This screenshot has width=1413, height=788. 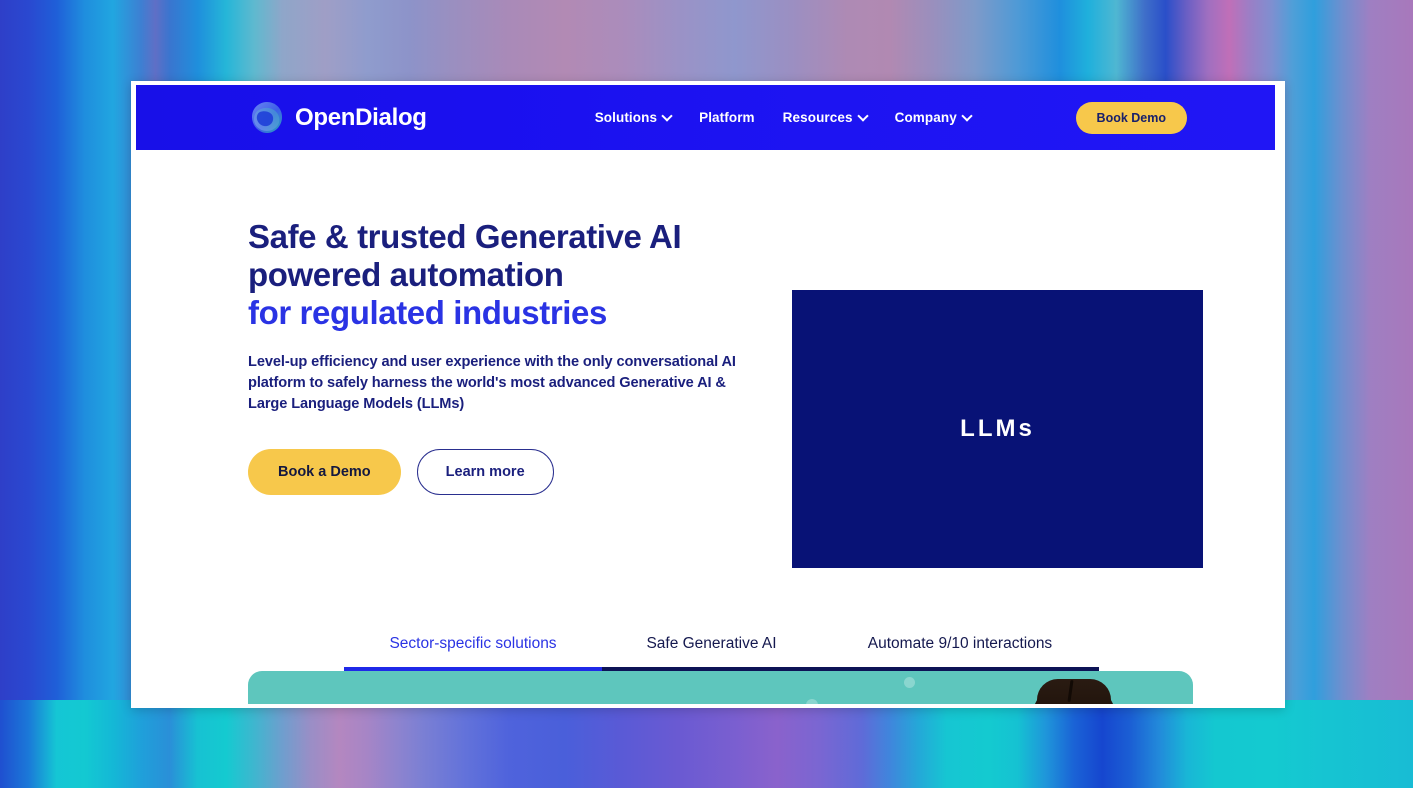 What do you see at coordinates (711, 643) in the screenshot?
I see `tab-label: Safe Generative AI` at bounding box center [711, 643].